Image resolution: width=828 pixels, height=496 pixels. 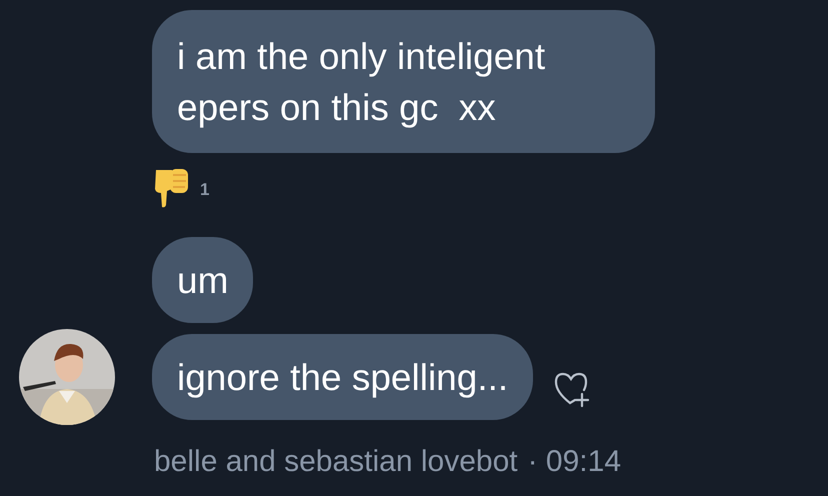 What do you see at coordinates (572, 389) in the screenshot?
I see `heart-plus-icon` at bounding box center [572, 389].